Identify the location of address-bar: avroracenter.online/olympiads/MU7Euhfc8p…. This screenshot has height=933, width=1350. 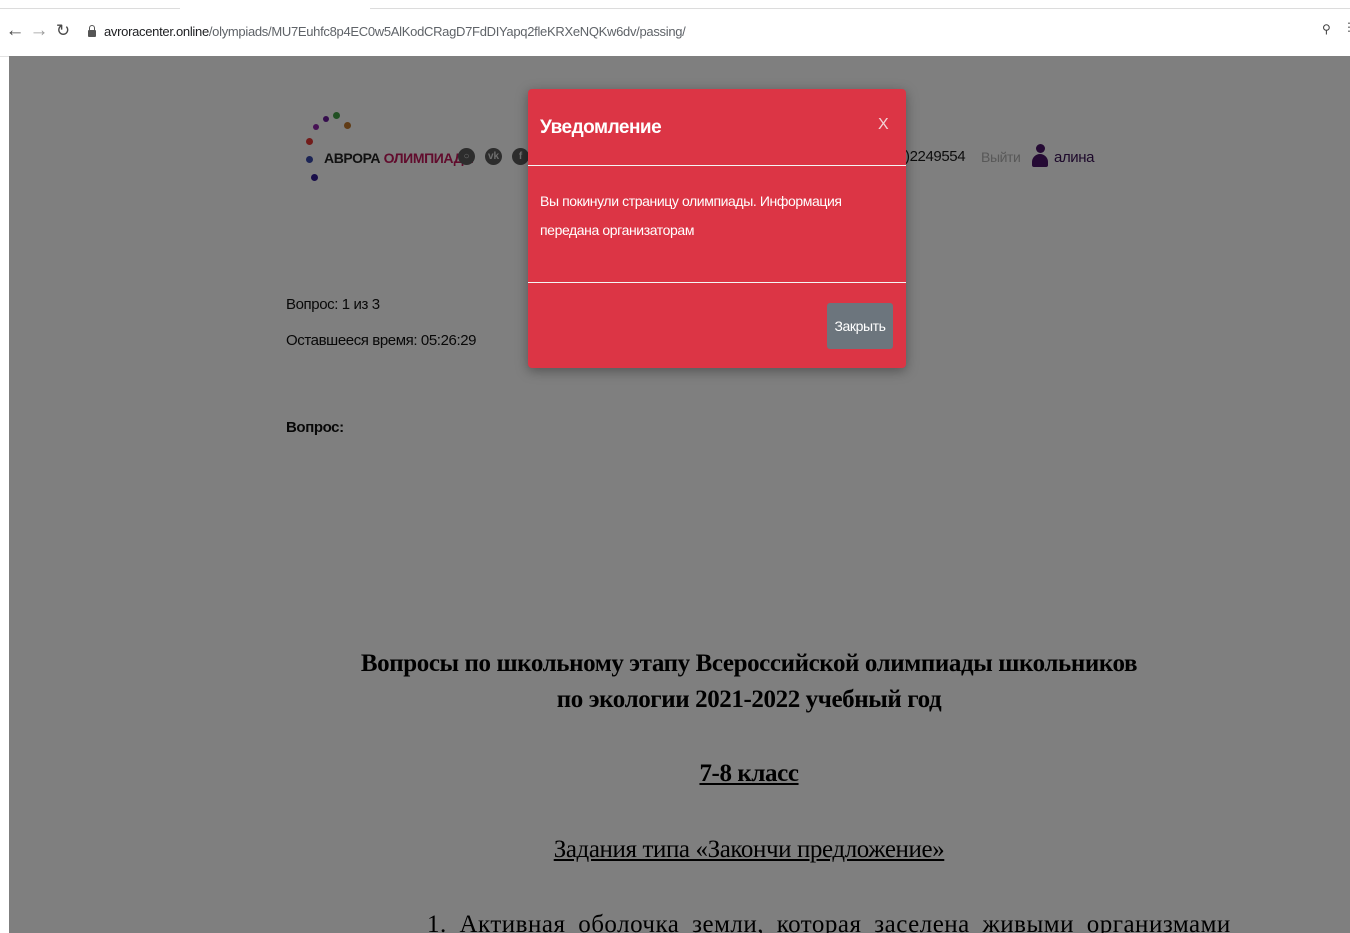
(695, 33).